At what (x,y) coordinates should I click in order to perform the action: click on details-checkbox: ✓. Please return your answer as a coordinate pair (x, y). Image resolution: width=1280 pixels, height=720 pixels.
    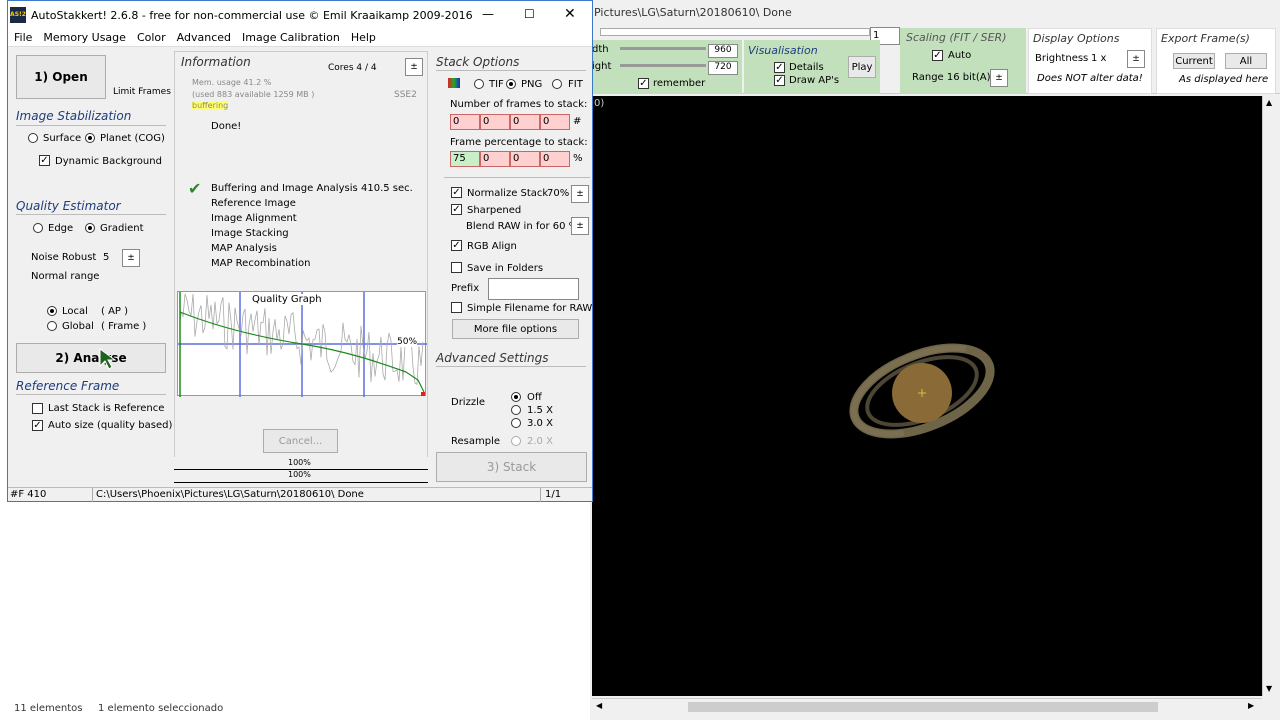
    Looking at the image, I should click on (779, 67).